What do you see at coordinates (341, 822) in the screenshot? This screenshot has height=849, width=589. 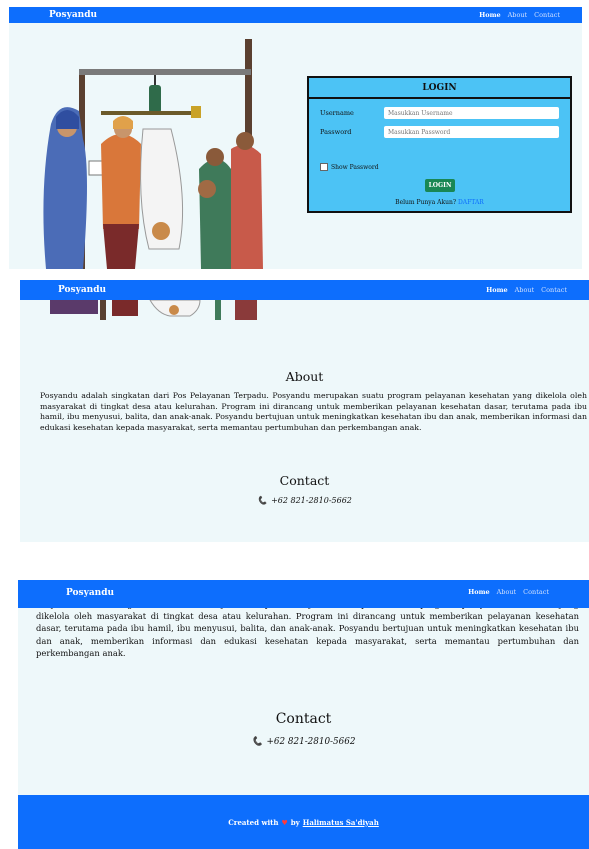 I see `footer-author-link: Halimatus Sa'diyah` at bounding box center [341, 822].